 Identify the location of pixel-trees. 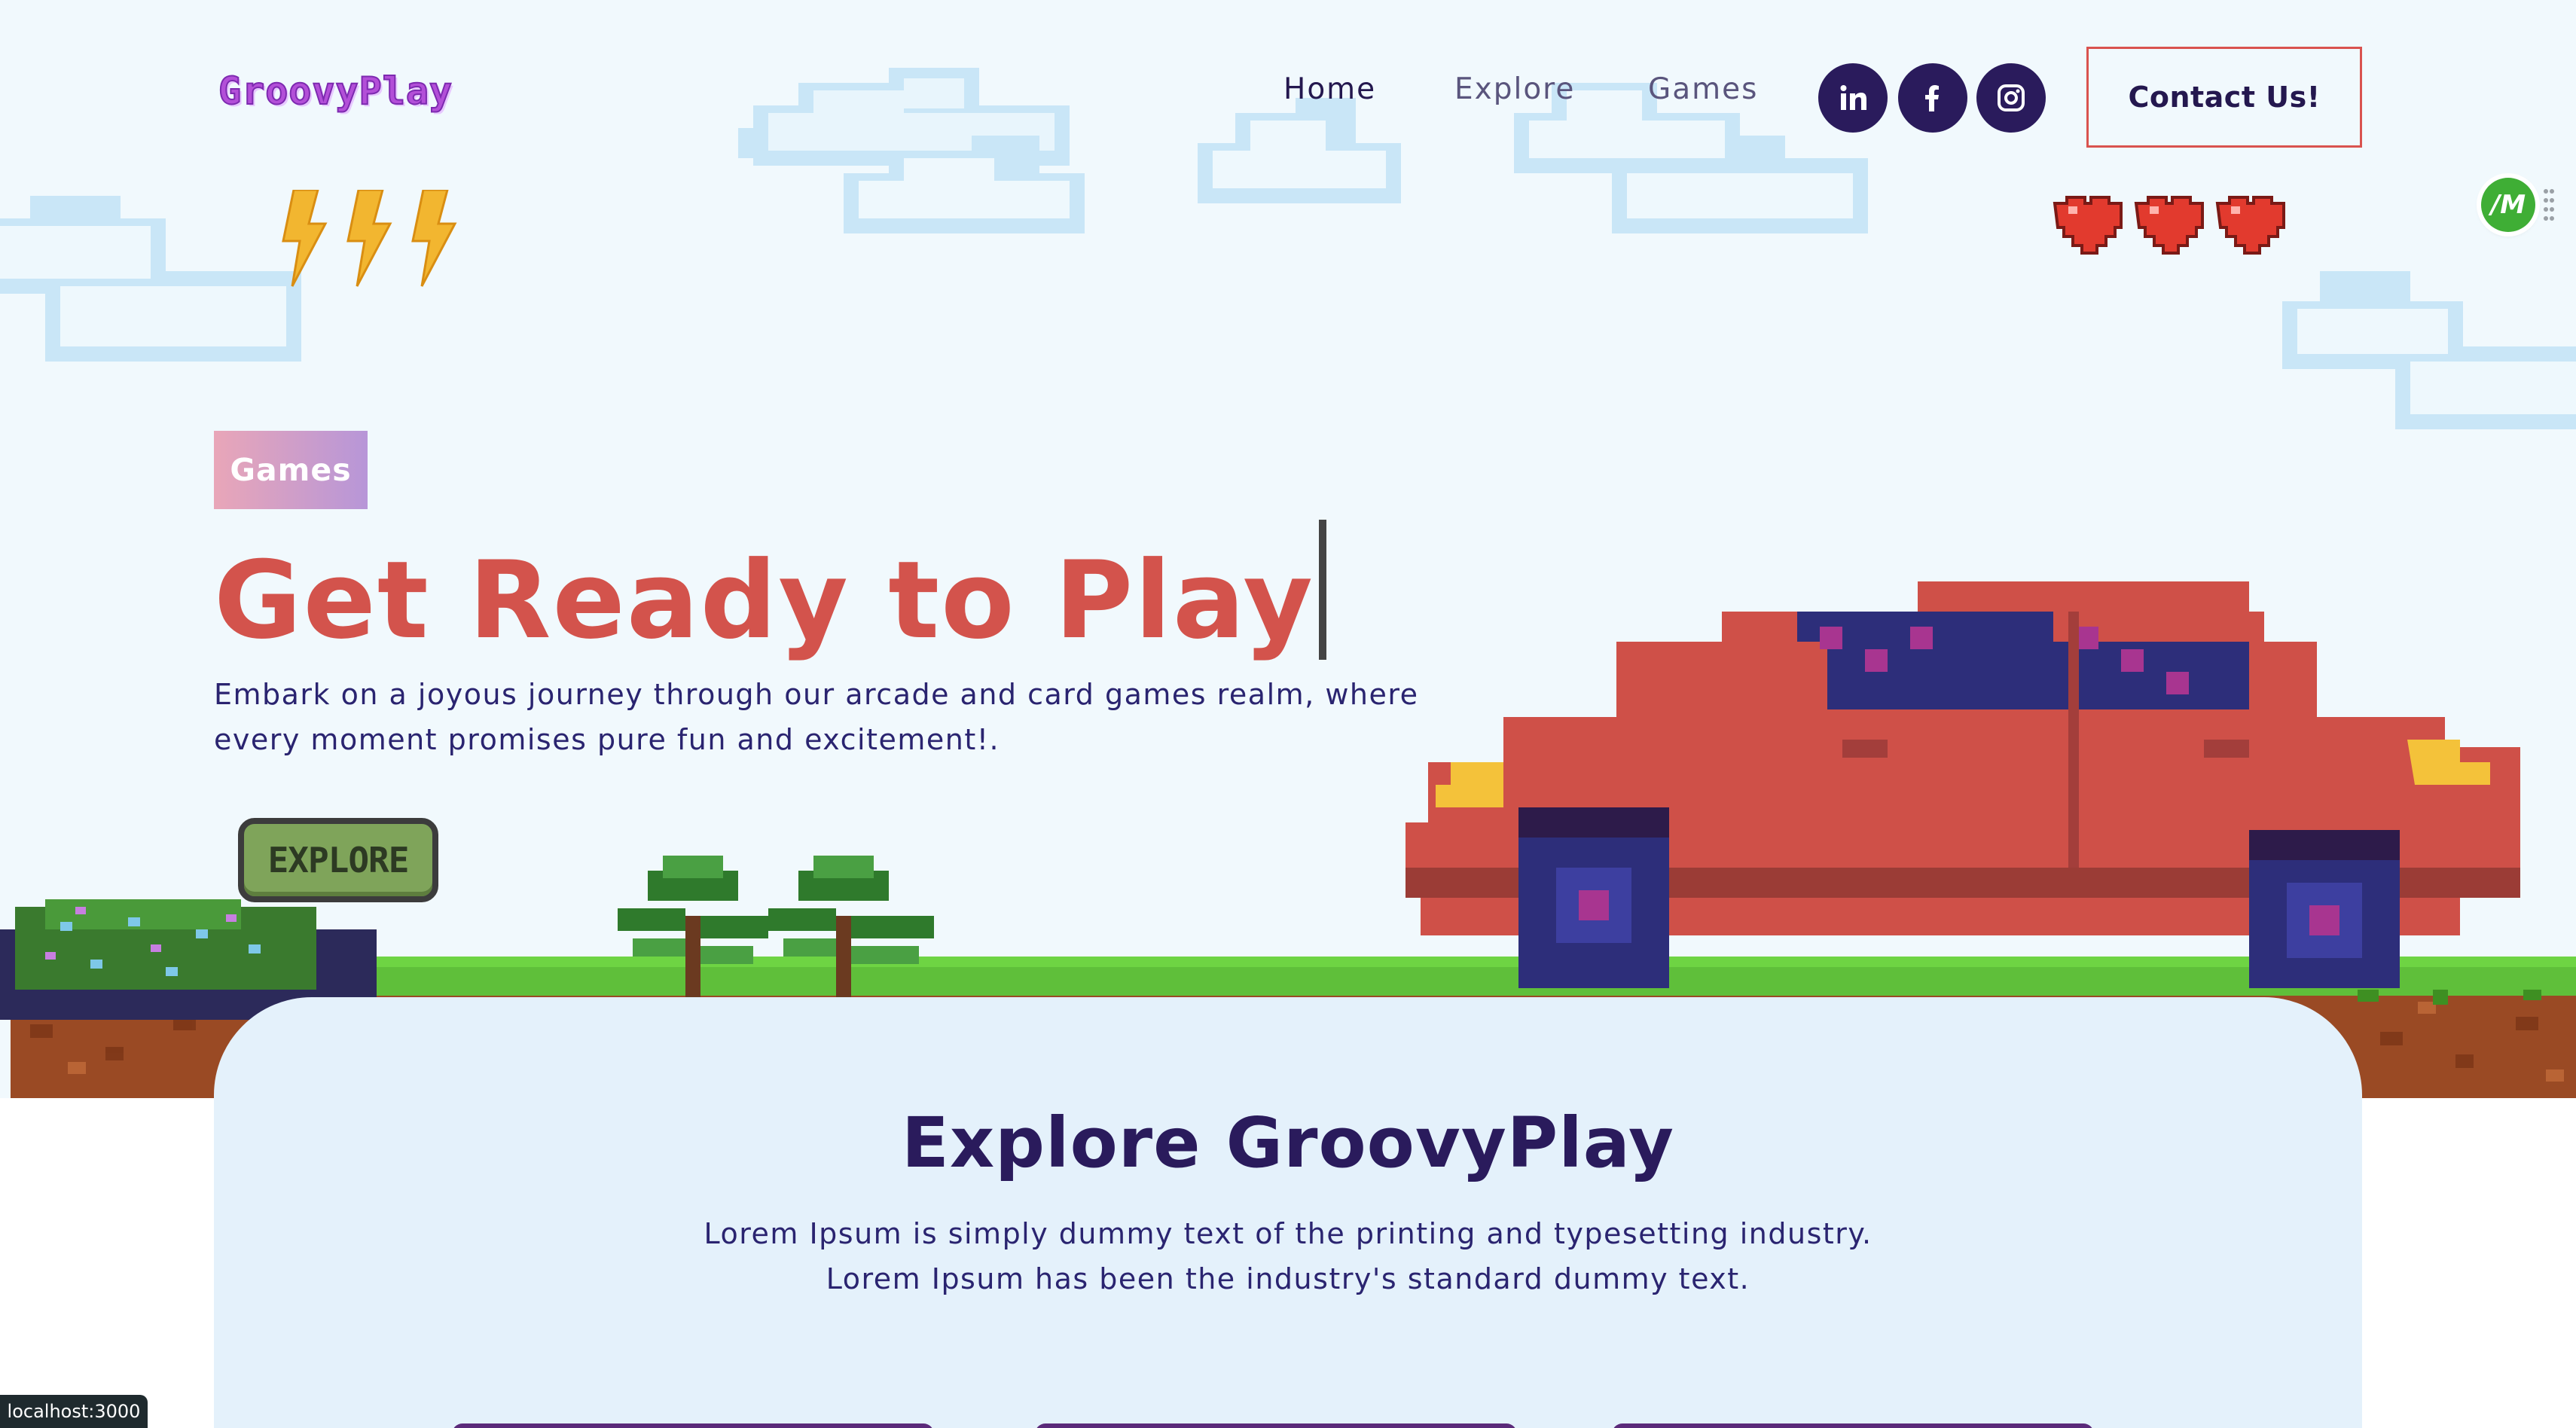
(776, 927).